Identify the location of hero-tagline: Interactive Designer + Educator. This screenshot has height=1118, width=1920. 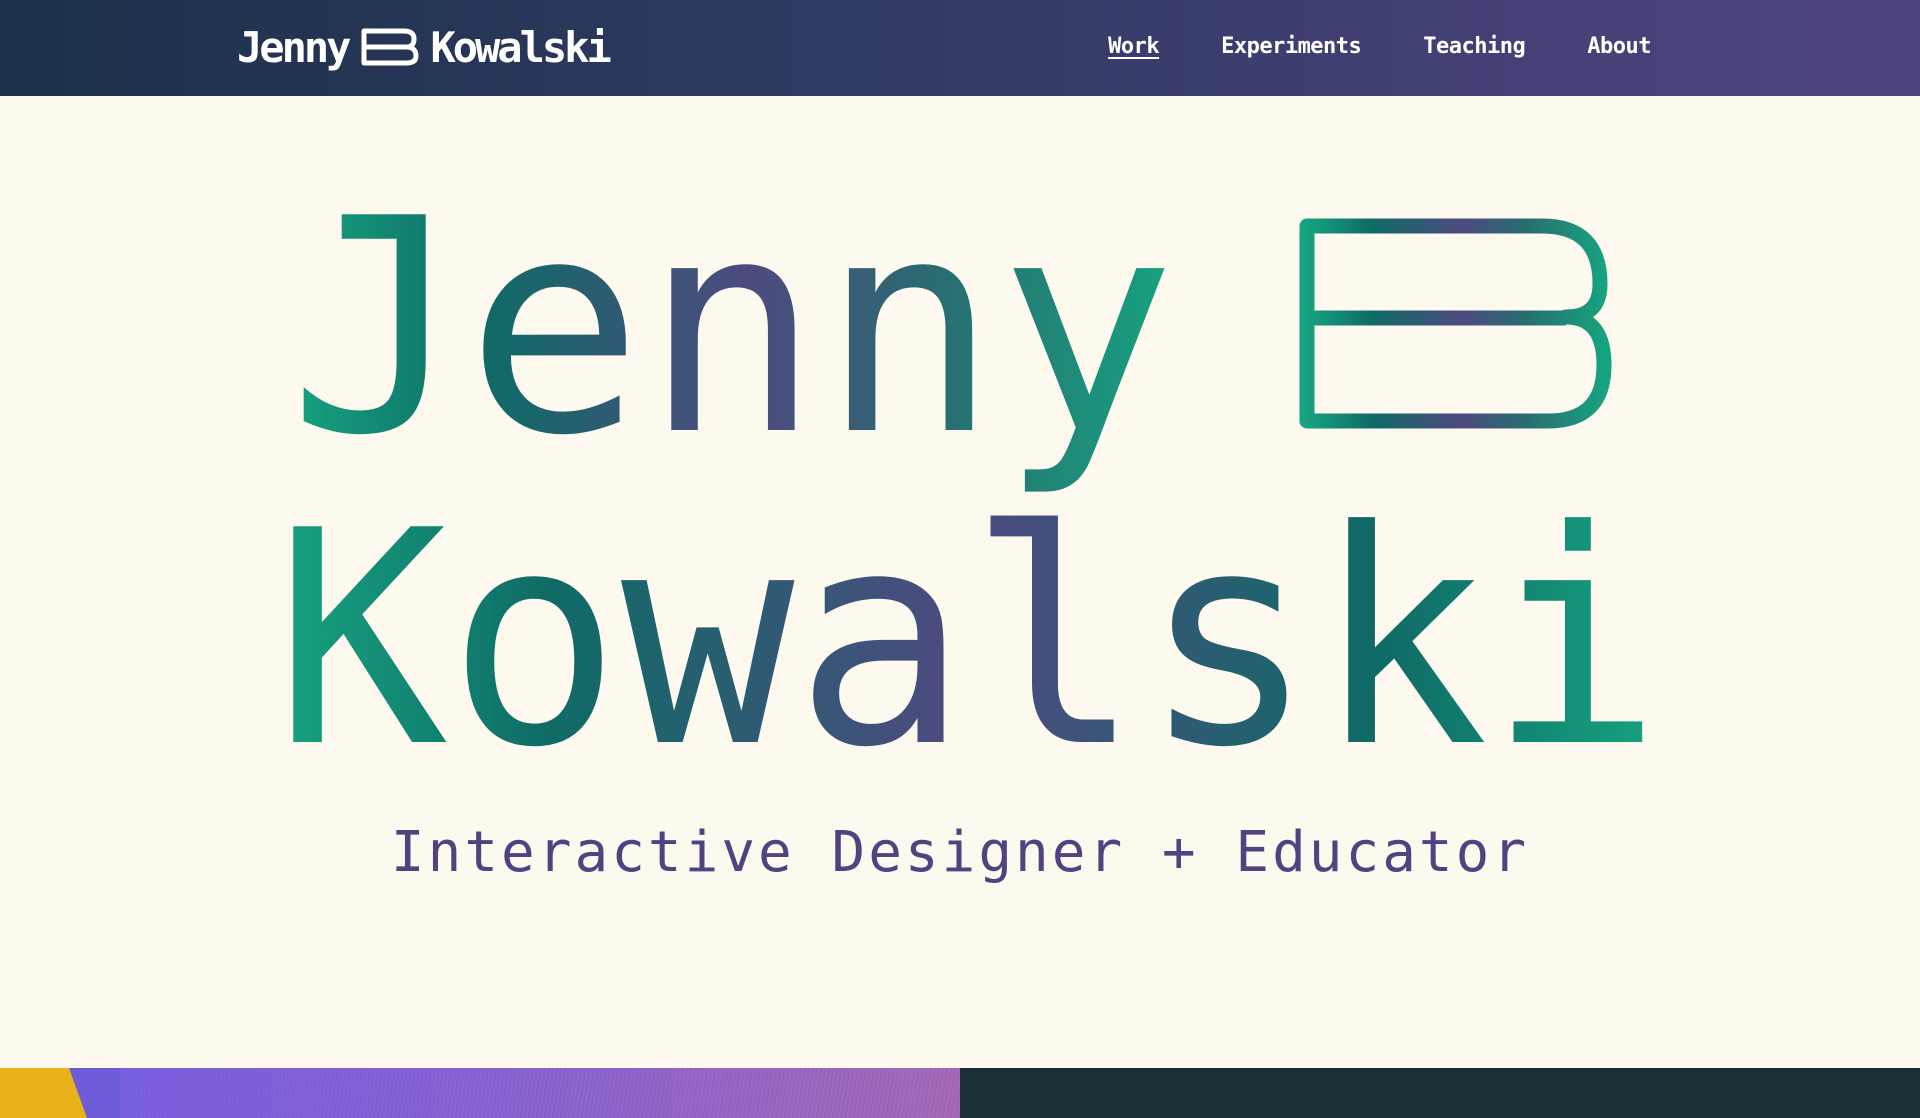
(960, 852).